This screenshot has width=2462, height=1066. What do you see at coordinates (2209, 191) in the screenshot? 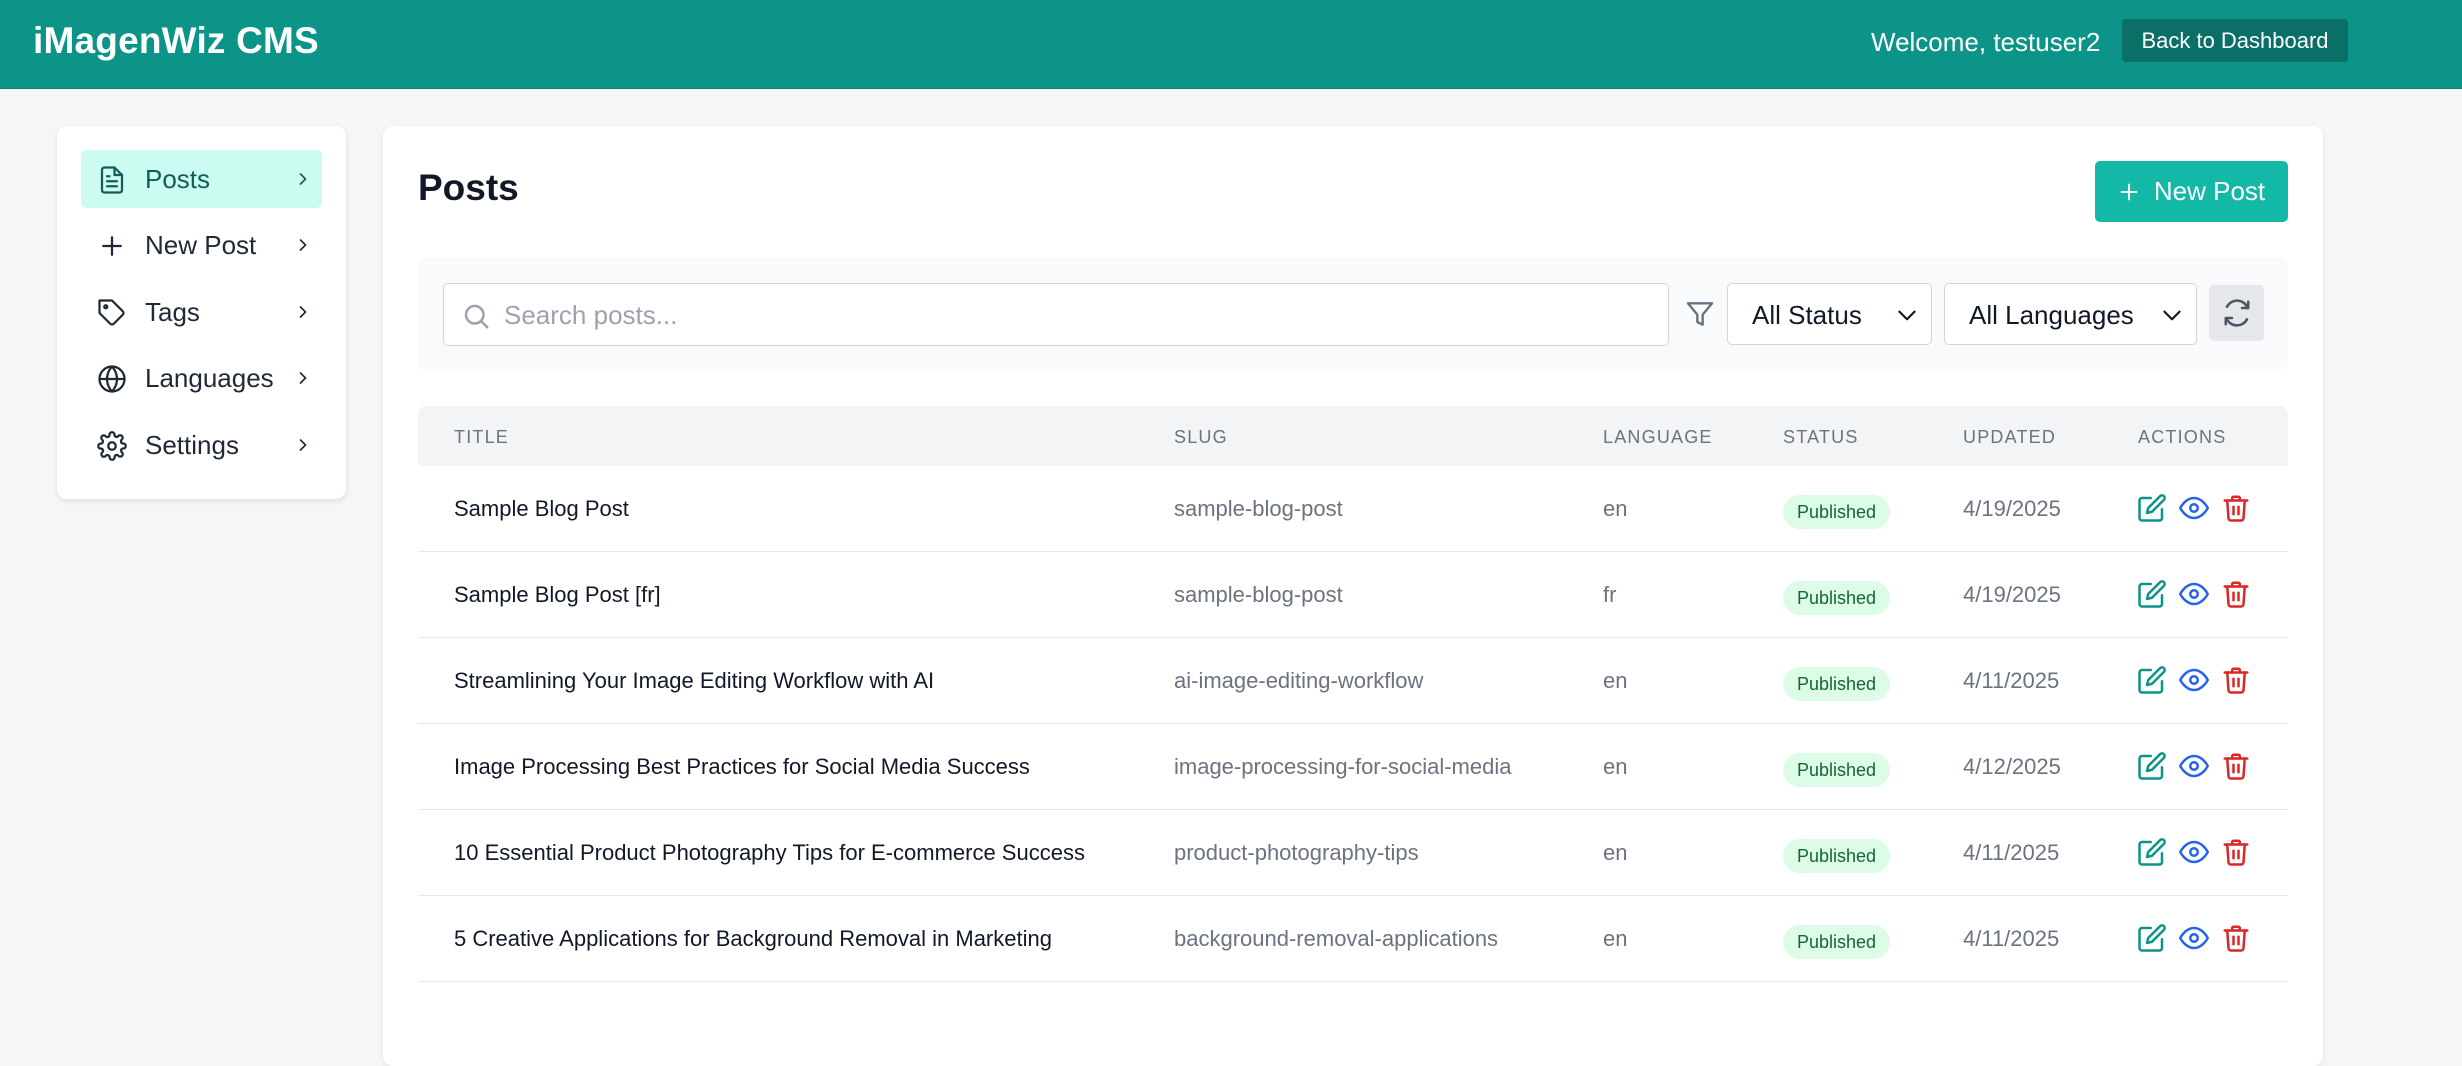
I see `new-post-label: New Post` at bounding box center [2209, 191].